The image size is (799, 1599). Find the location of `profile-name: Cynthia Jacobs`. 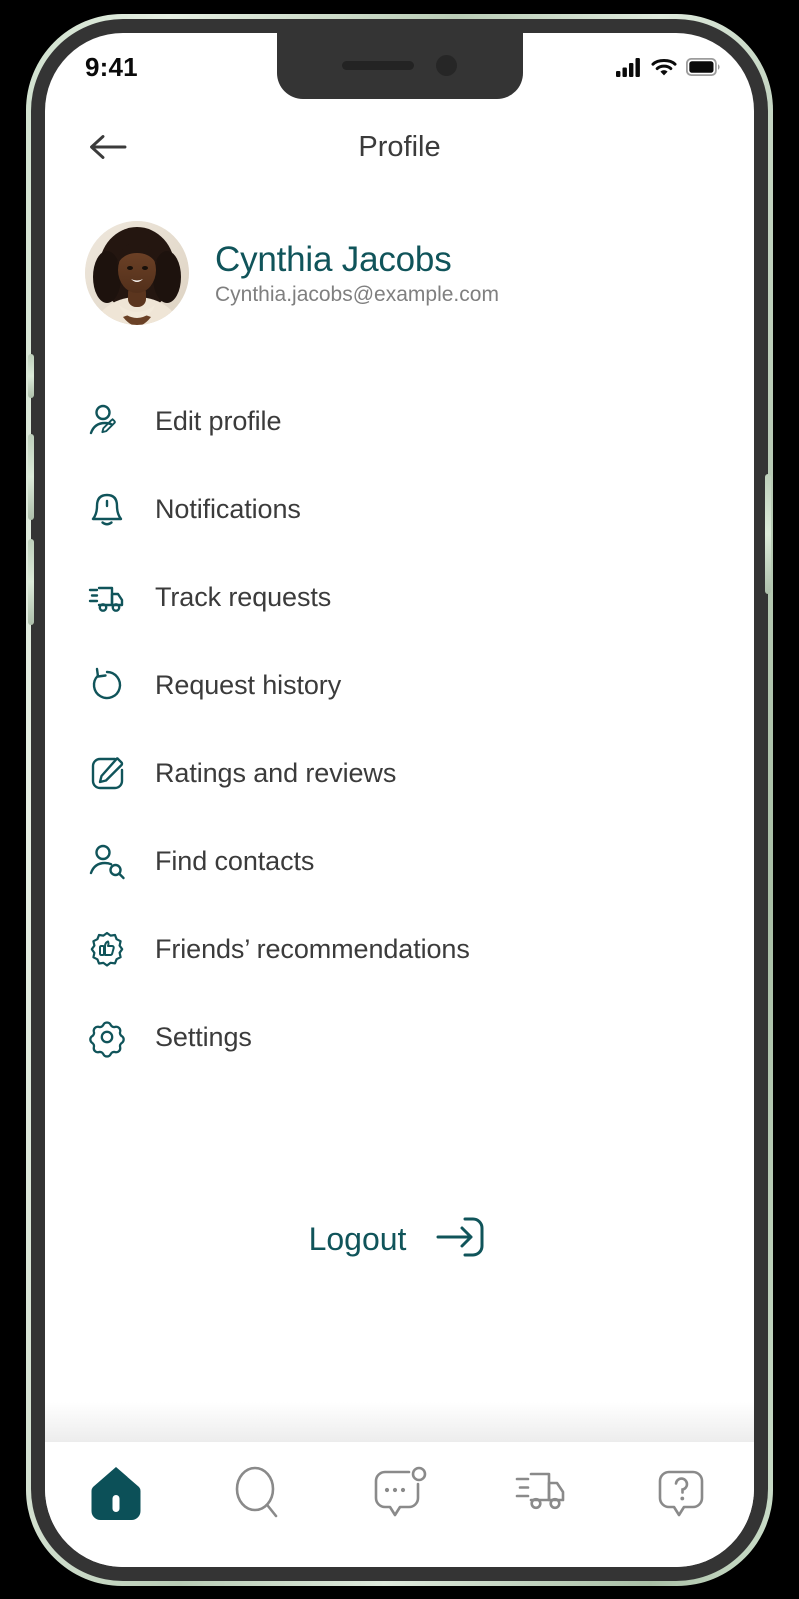

profile-name: Cynthia Jacobs is located at coordinates (333, 259).